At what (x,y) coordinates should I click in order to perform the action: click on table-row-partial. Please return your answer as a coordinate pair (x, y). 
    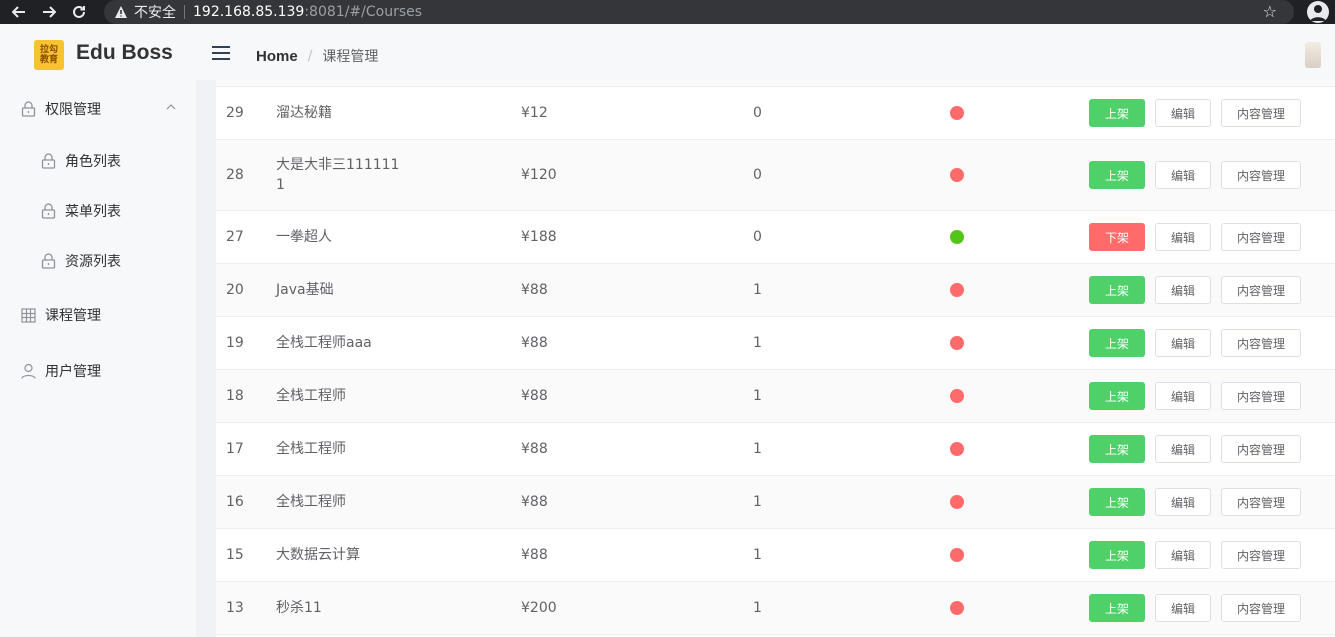
    Looking at the image, I should click on (775, 83).